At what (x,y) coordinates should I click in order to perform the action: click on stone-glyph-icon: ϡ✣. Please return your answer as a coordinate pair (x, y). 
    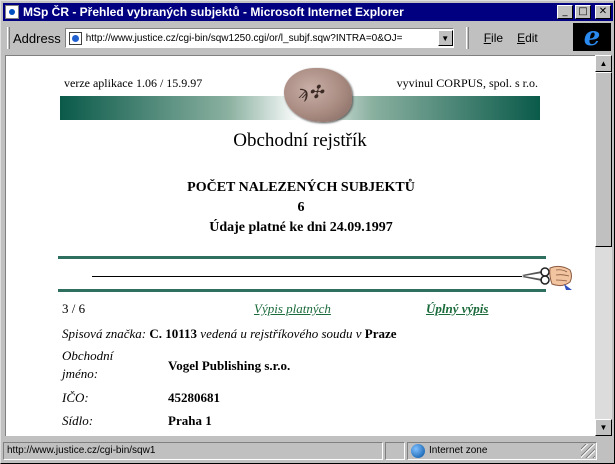
    Looking at the image, I should click on (311, 92).